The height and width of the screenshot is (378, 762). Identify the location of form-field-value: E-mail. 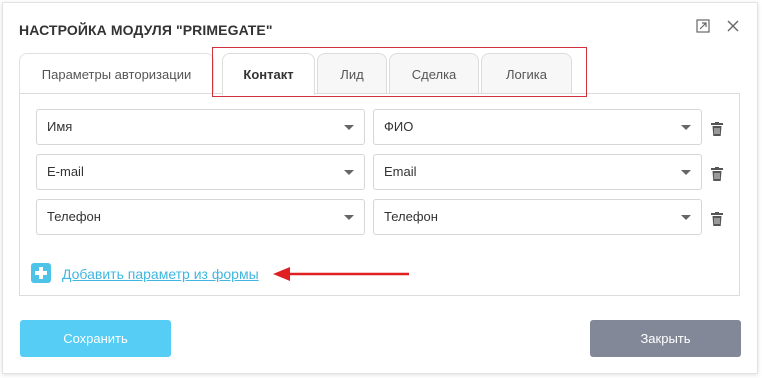
(65, 171).